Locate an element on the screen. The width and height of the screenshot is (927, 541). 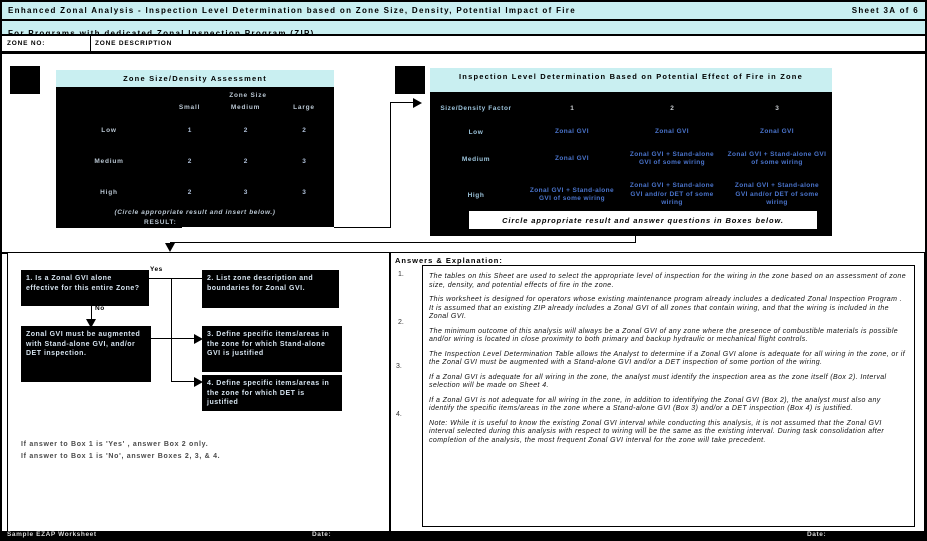
col-header-small: Small is located at coordinates (189, 107).